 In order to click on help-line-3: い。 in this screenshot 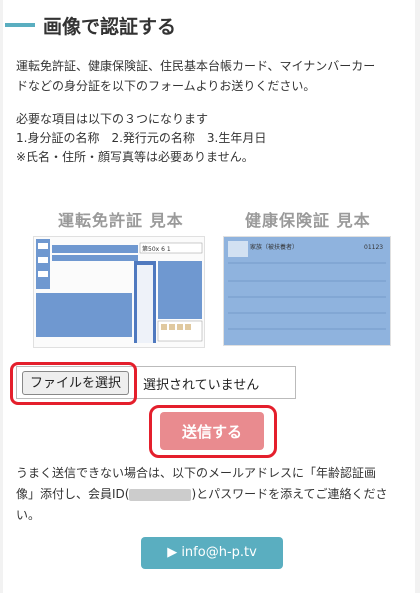, I will do `click(28, 515)`.